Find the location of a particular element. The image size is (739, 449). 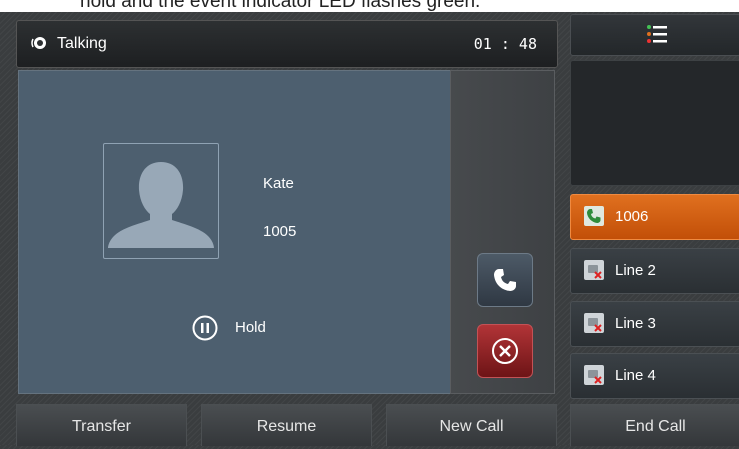

blank-panel is located at coordinates (654, 123).